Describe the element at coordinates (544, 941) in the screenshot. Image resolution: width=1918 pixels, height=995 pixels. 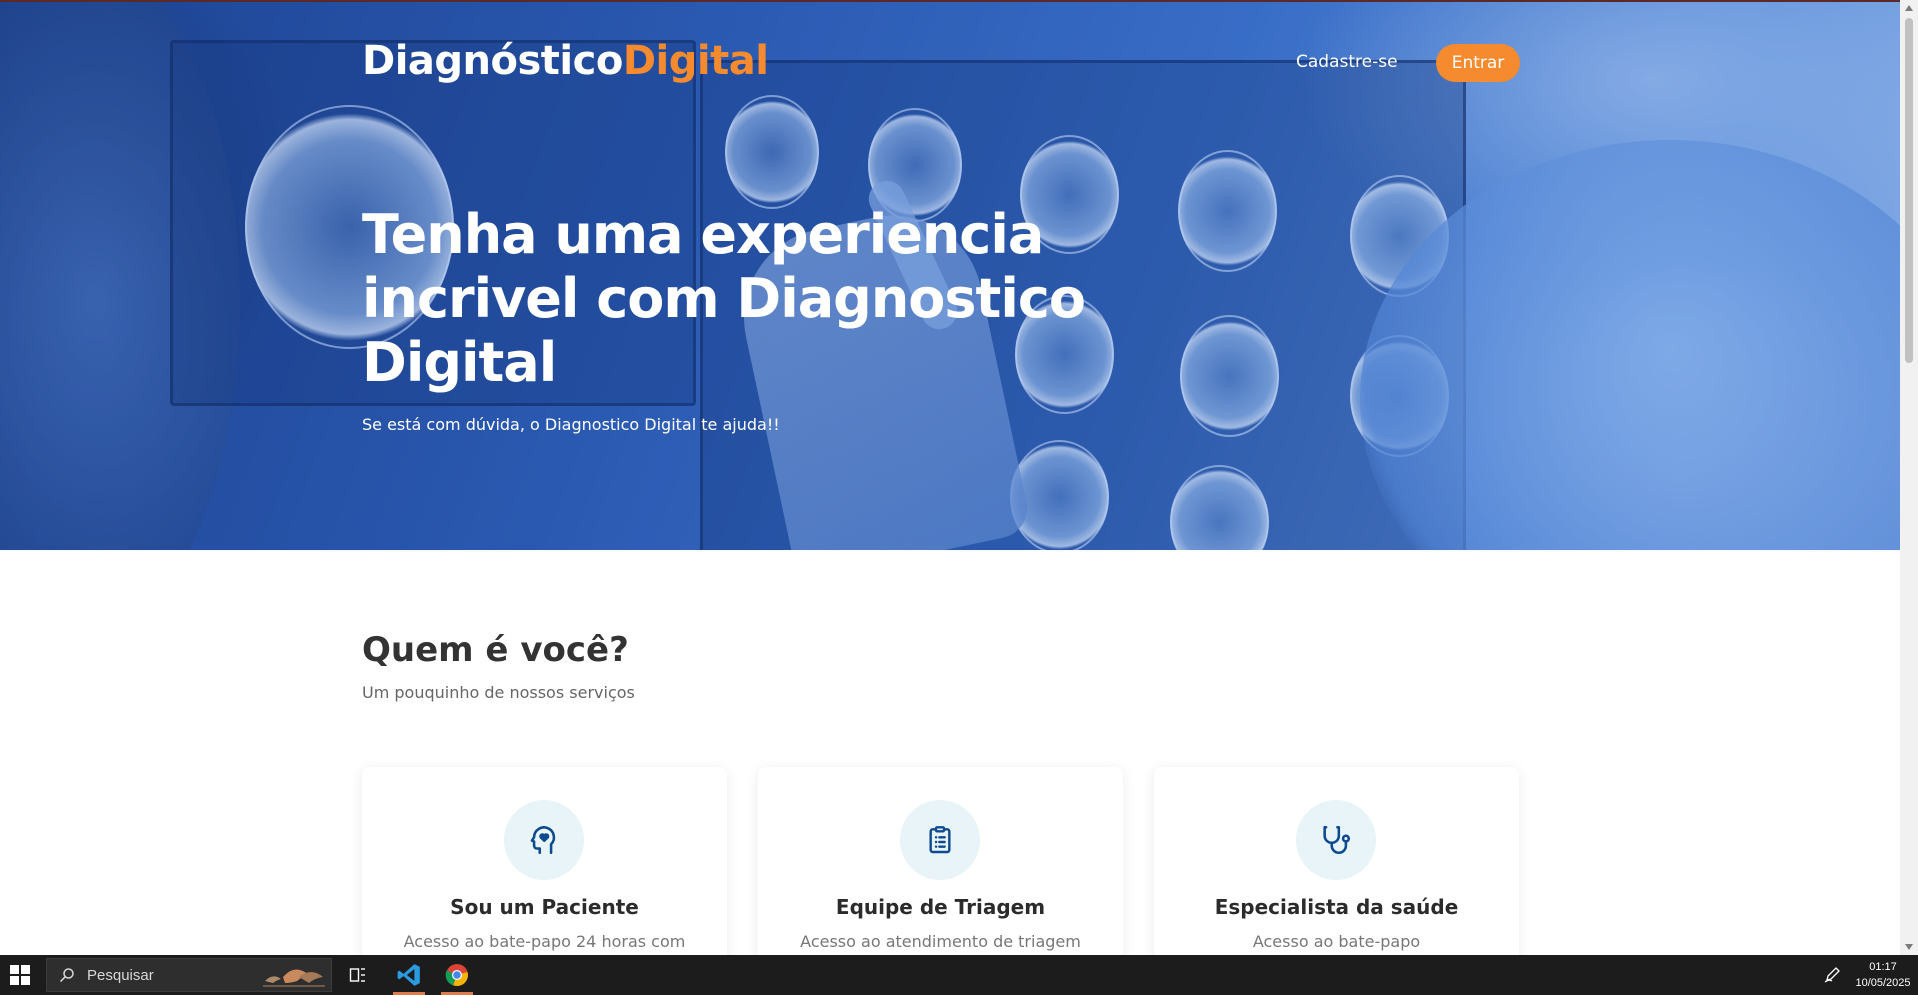
I see `card-text: Acesso ao bate-papo 24 horas com` at that location.